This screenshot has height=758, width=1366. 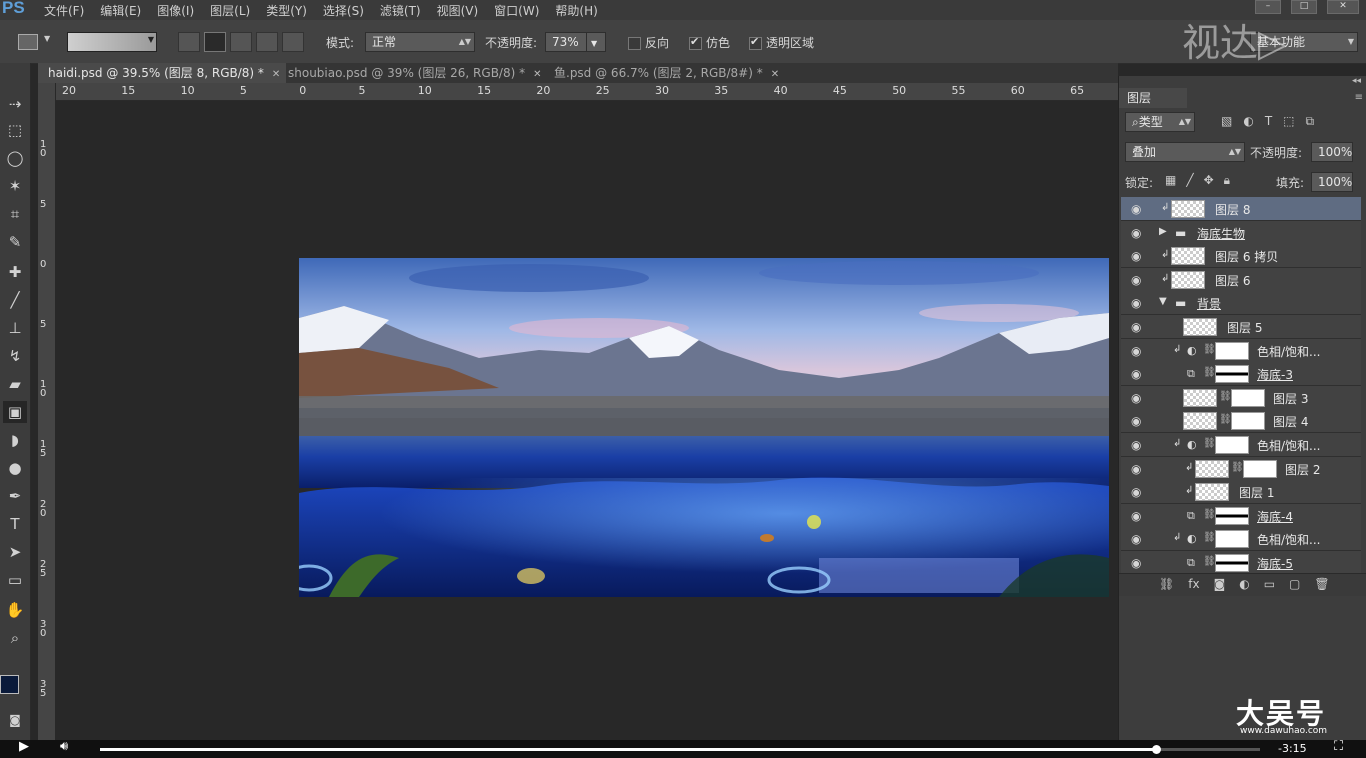 What do you see at coordinates (1166, 584) in the screenshot?
I see `link-layers-icon: ⛓` at bounding box center [1166, 584].